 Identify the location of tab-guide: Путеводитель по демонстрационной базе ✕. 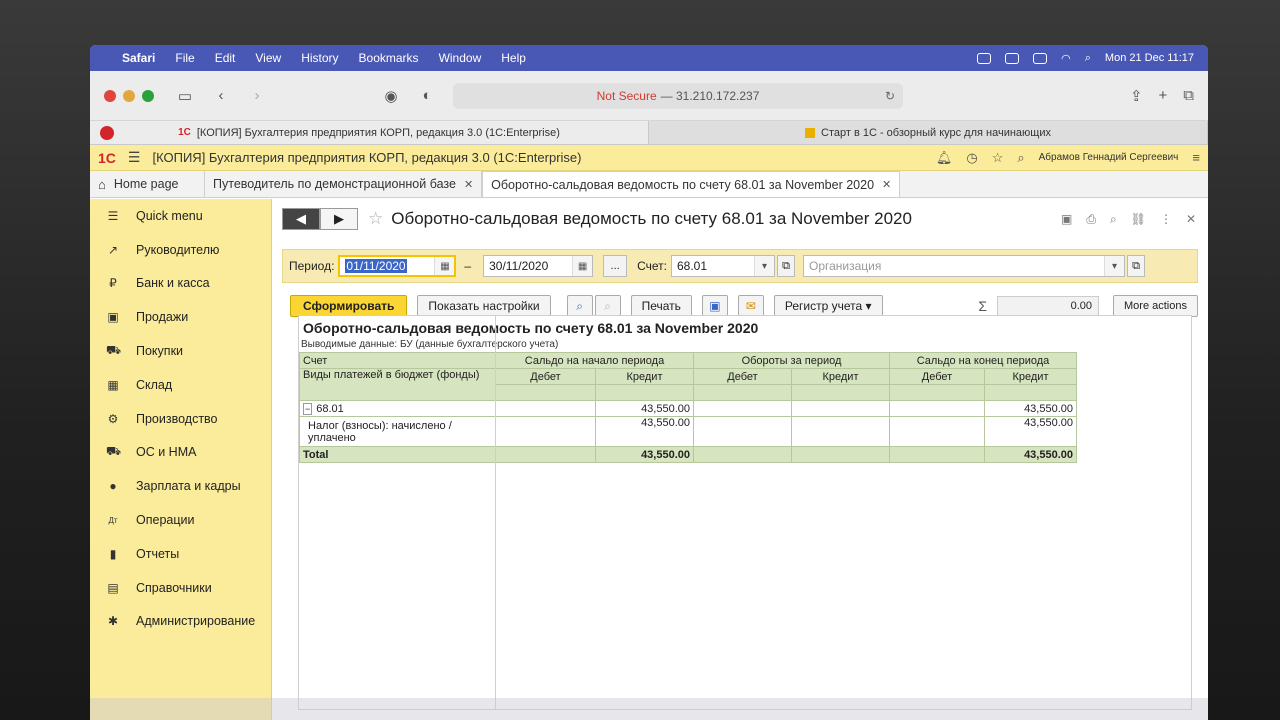
(344, 184).